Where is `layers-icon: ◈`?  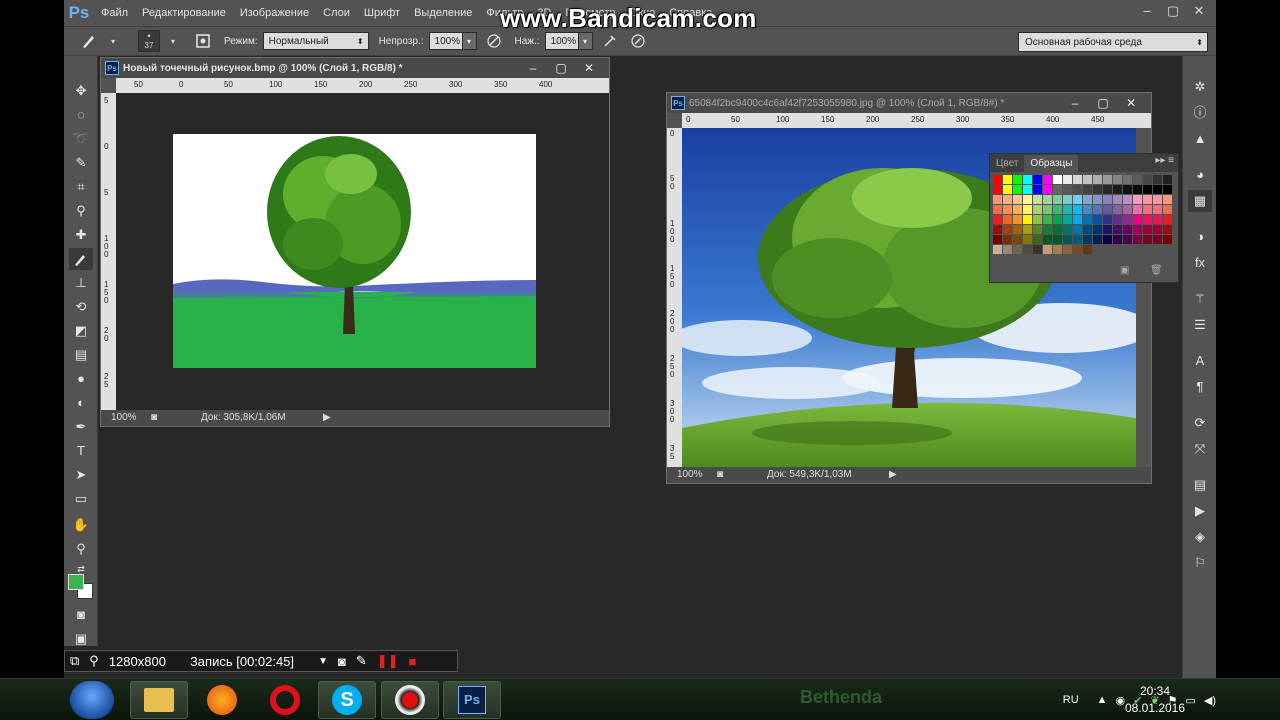
layers-icon: ◈ is located at coordinates (1200, 537).